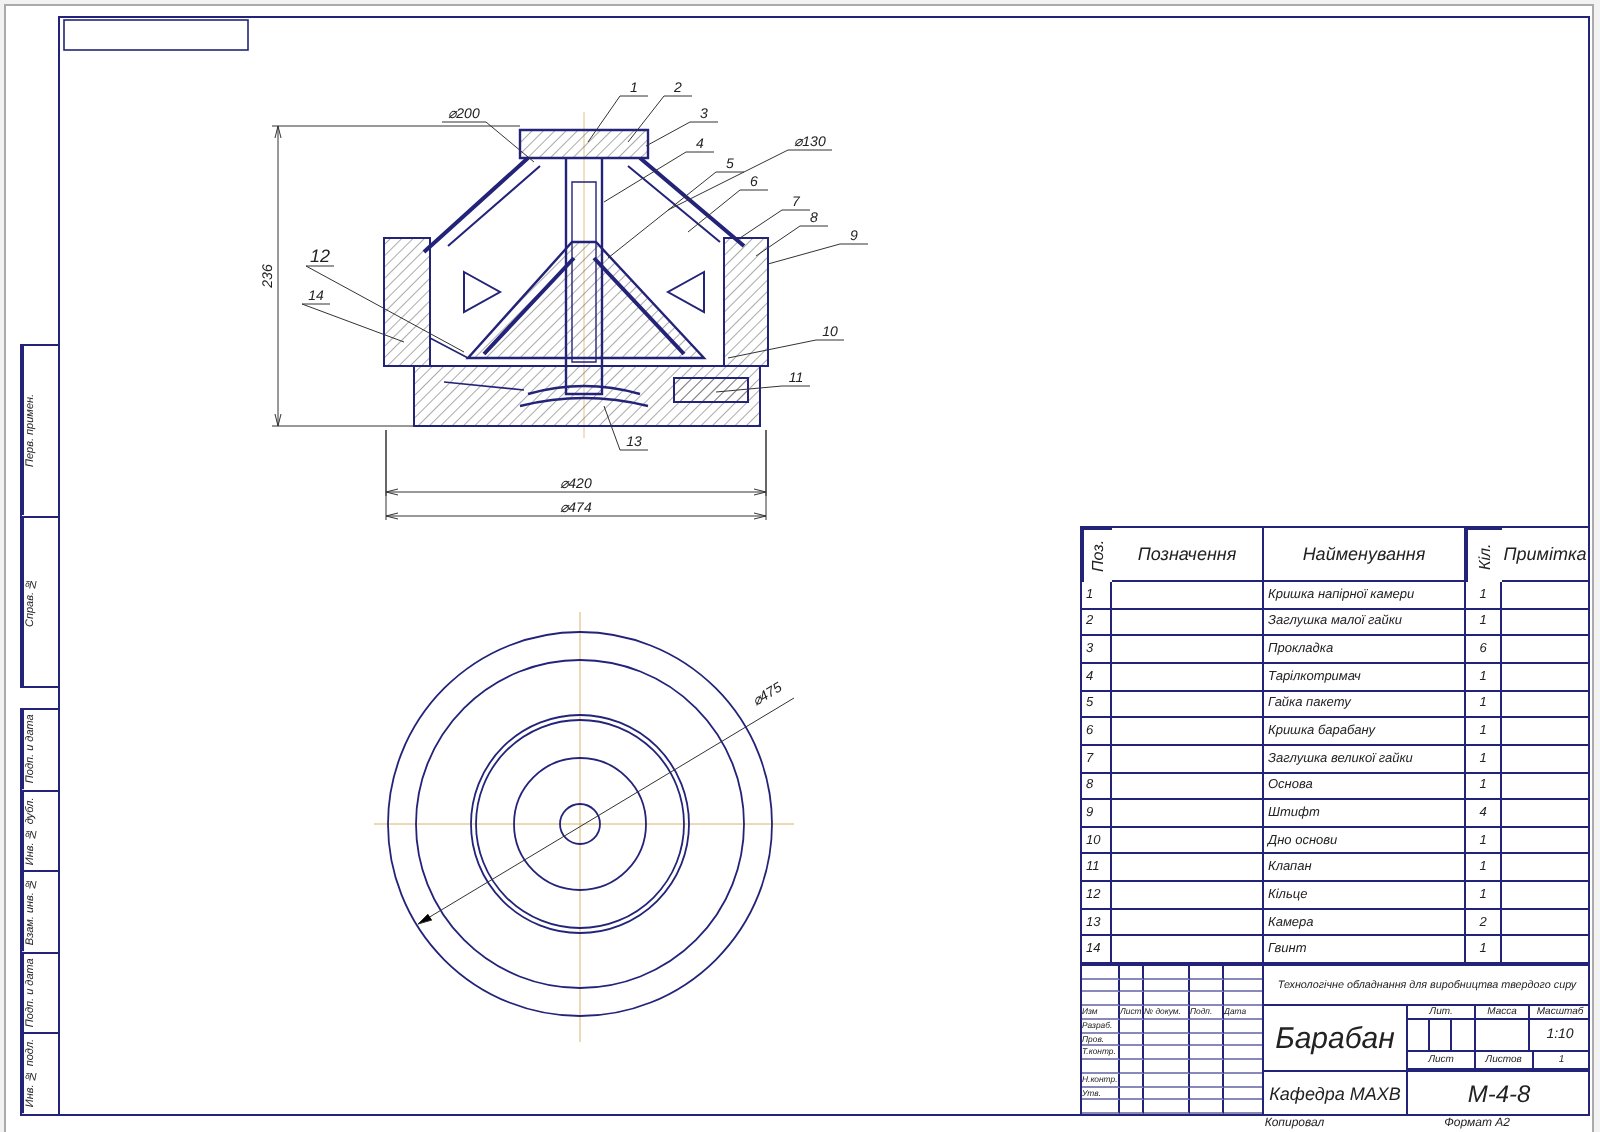 The image size is (1600, 1132). I want to click on column-header: Поз., so click(1097, 555).